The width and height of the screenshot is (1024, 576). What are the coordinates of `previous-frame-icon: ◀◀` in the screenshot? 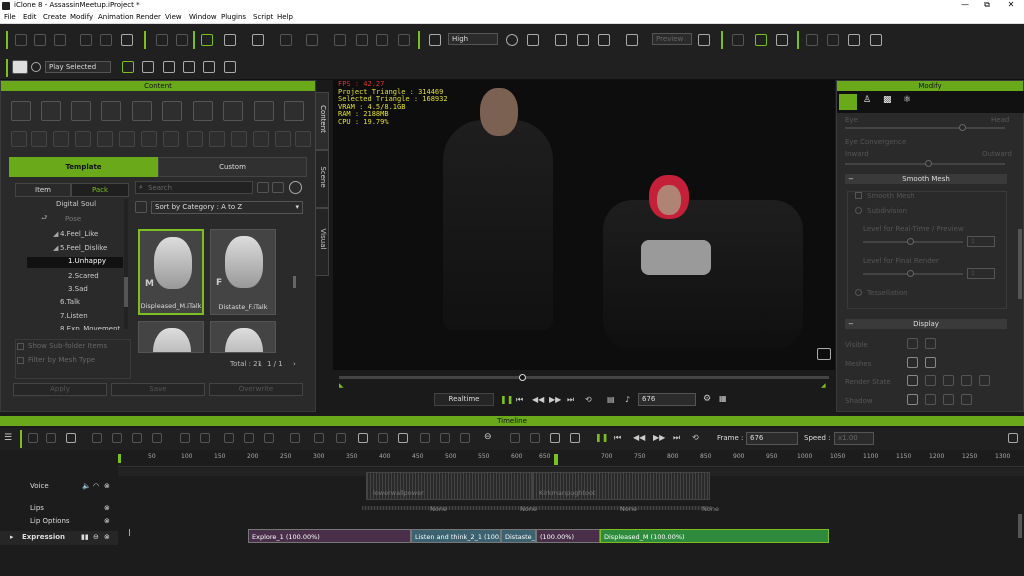 It's located at (538, 399).